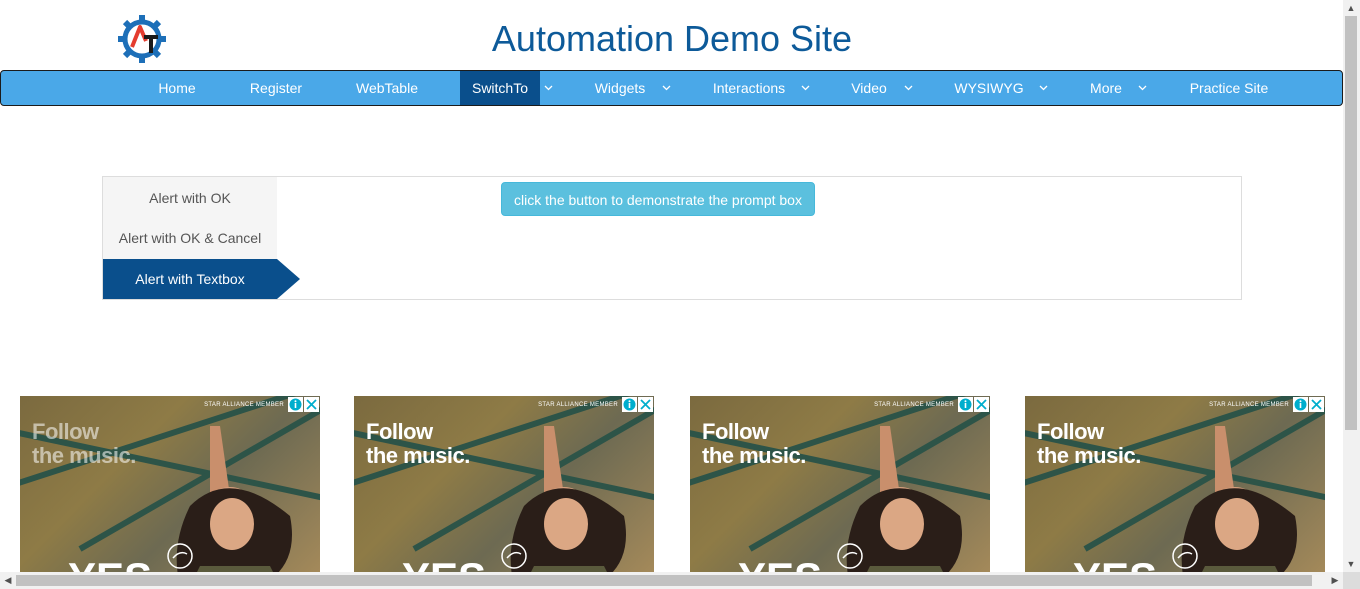 This screenshot has width=1360, height=589. What do you see at coordinates (190, 279) in the screenshot?
I see `tab-alert-with-textbox: Alert with Textbox` at bounding box center [190, 279].